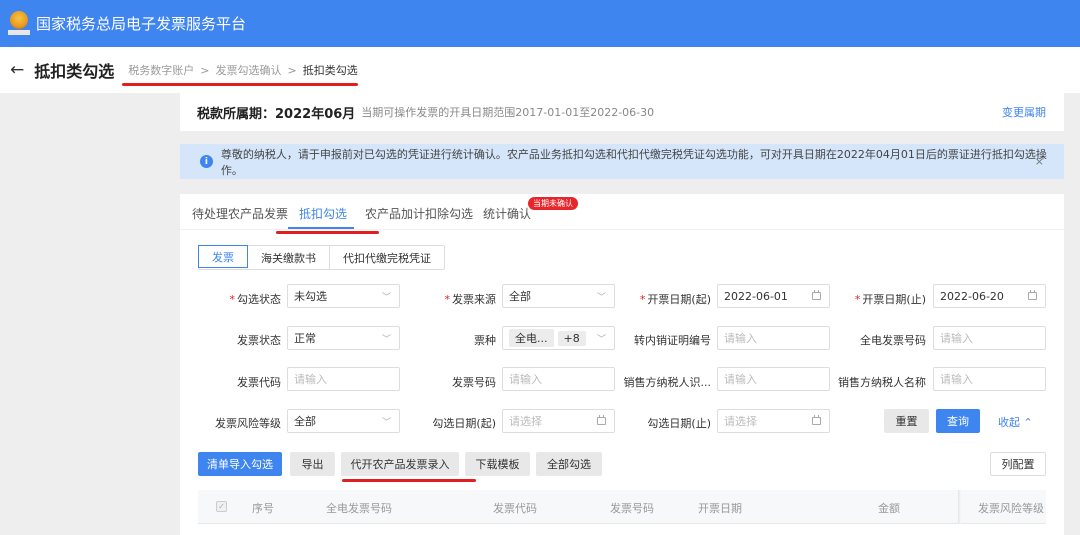 Image resolution: width=1080 pixels, height=535 pixels. I want to click on column-header-full-elec-no: 全电发票号码, so click(359, 508).